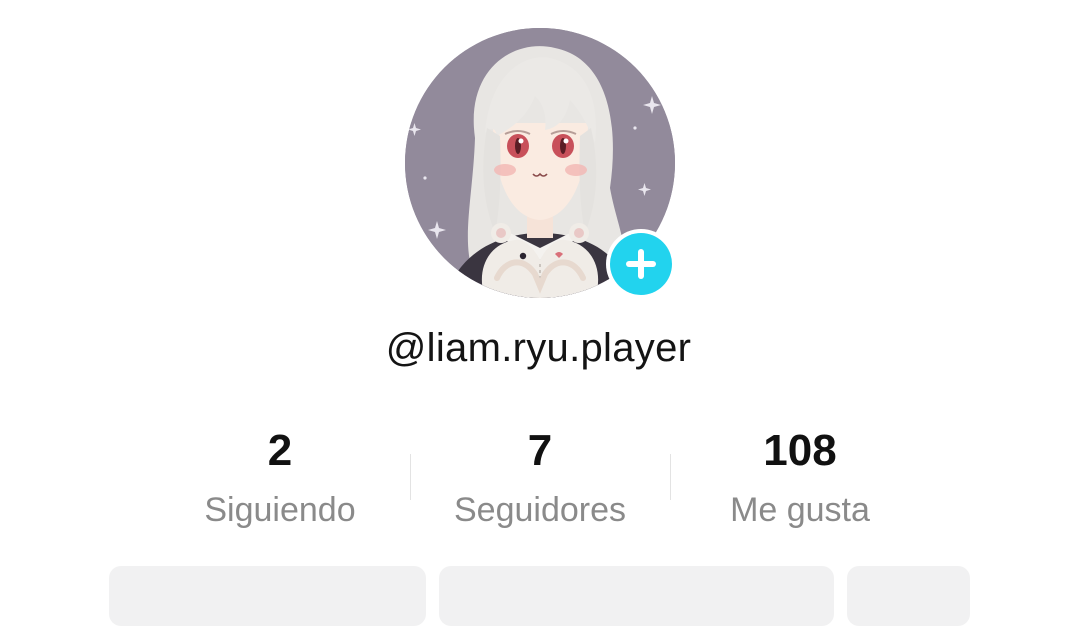 Image resolution: width=1077 pixels, height=626 pixels. I want to click on add-friends-button, so click(908, 596).